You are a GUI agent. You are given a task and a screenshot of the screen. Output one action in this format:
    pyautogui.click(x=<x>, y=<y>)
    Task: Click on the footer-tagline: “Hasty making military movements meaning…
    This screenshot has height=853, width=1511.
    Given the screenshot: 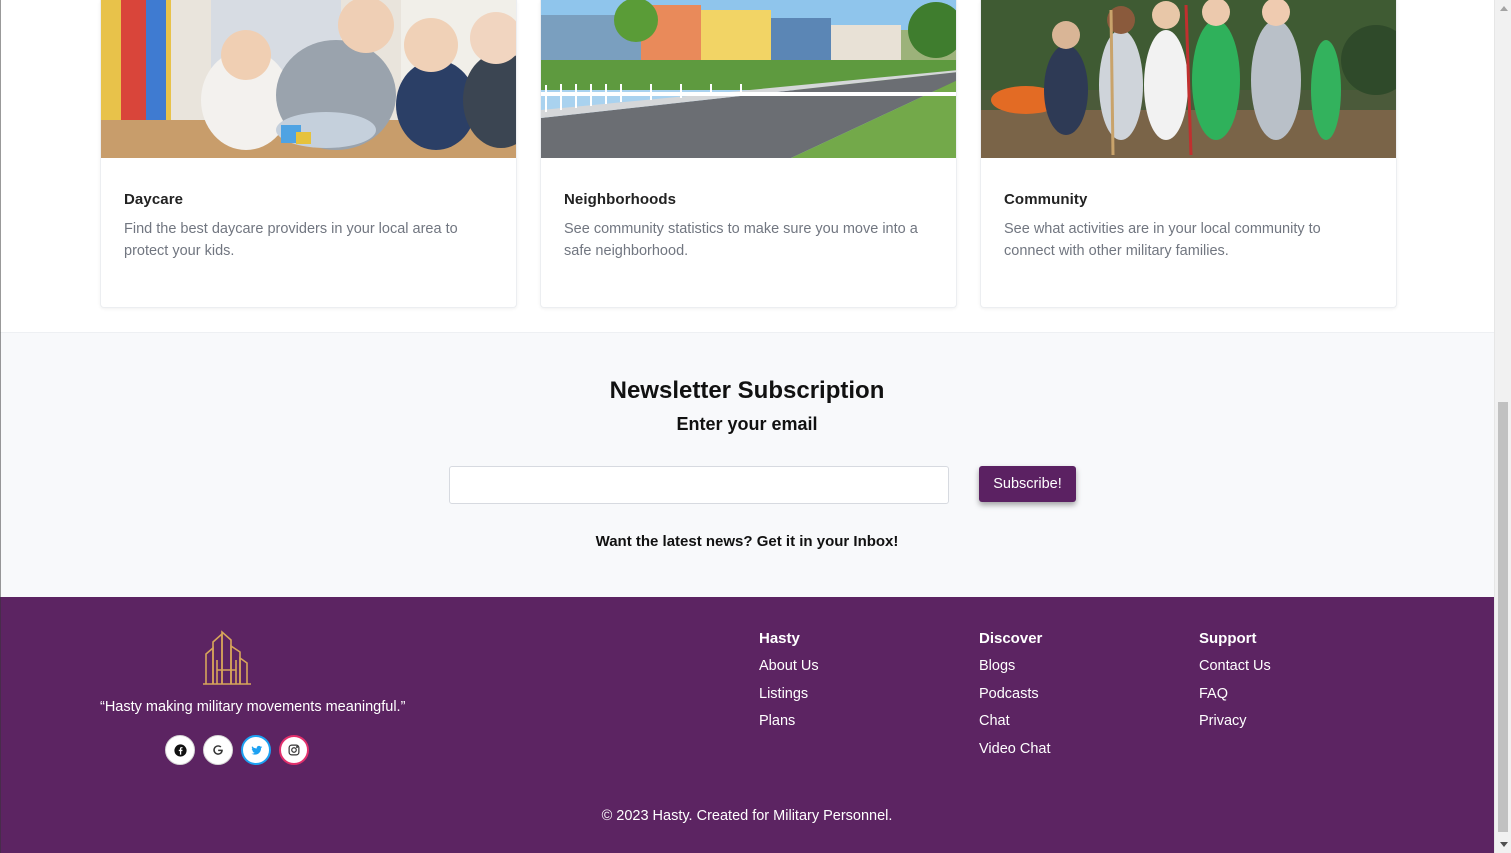 What is the action you would take?
    pyautogui.click(x=253, y=707)
    